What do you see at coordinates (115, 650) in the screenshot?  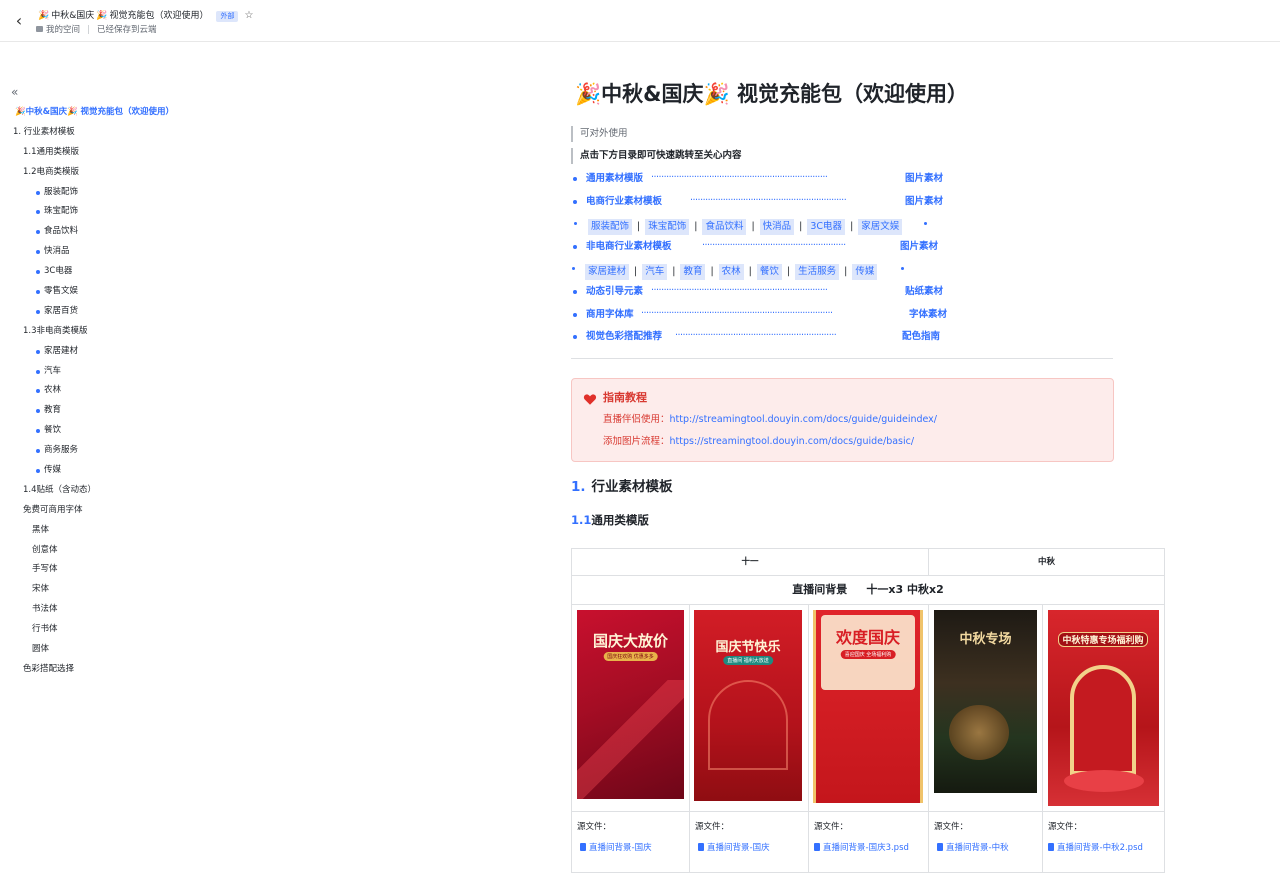 I see `outline-item: 圆体` at bounding box center [115, 650].